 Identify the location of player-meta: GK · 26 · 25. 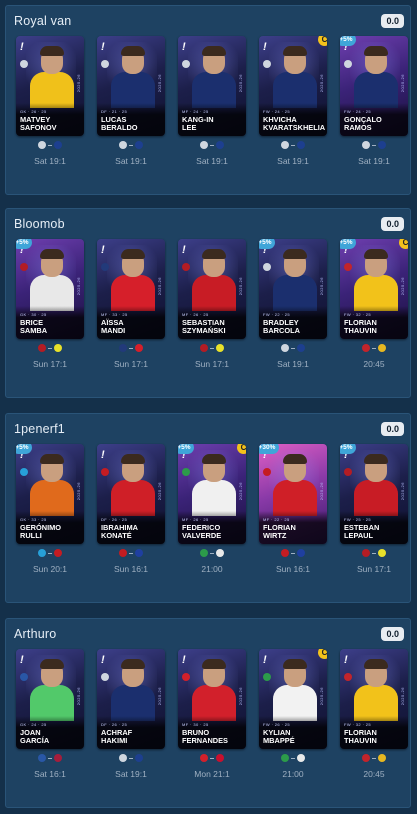
(33, 111).